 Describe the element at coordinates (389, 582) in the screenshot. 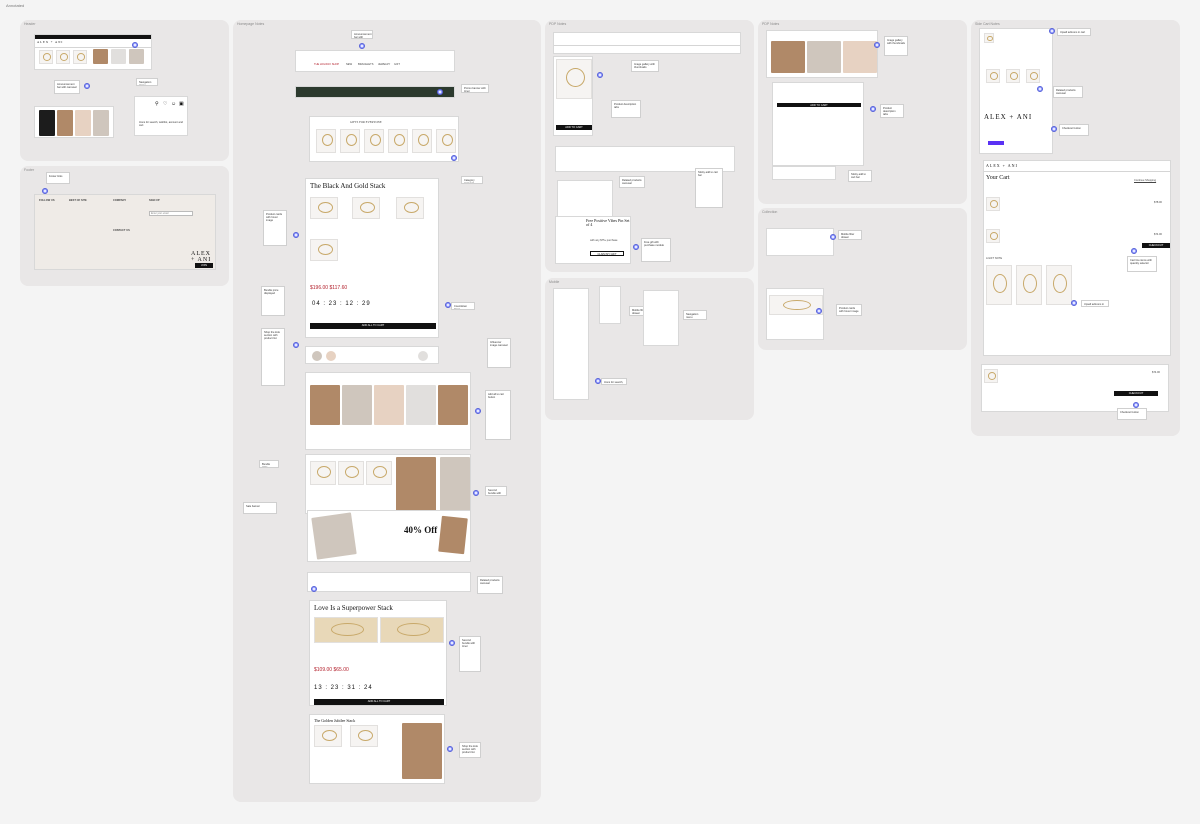

I see `category-strip` at that location.